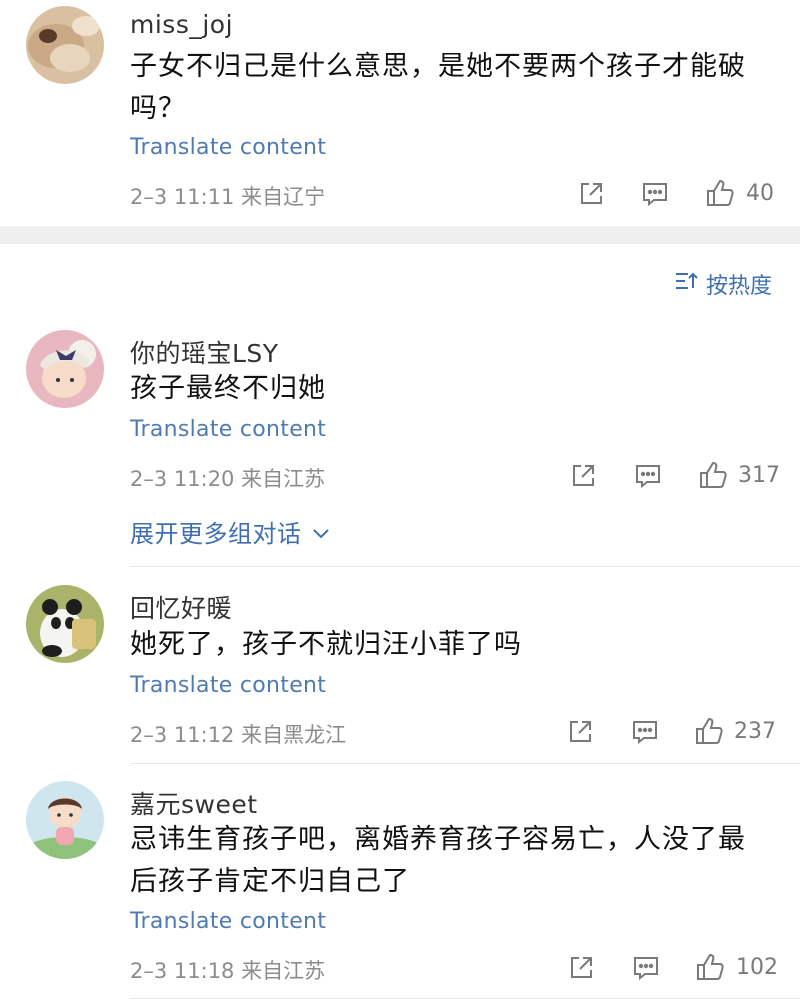 Image resolution: width=800 pixels, height=1003 pixels. What do you see at coordinates (228, 479) in the screenshot?
I see `comment-meta: 2–3 11:20 来自江苏` at bounding box center [228, 479].